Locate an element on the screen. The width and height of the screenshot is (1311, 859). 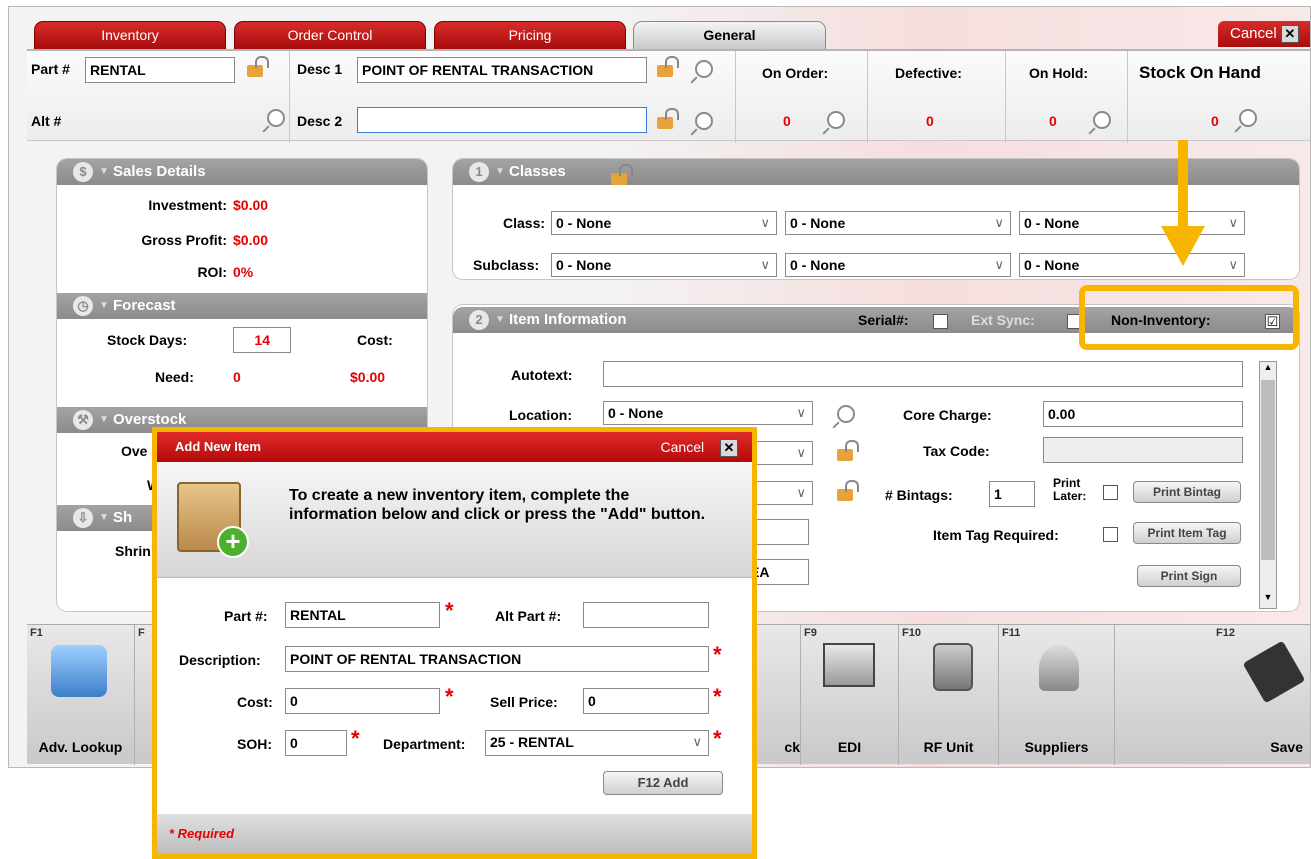
need-value: 0 is located at coordinates (237, 377).